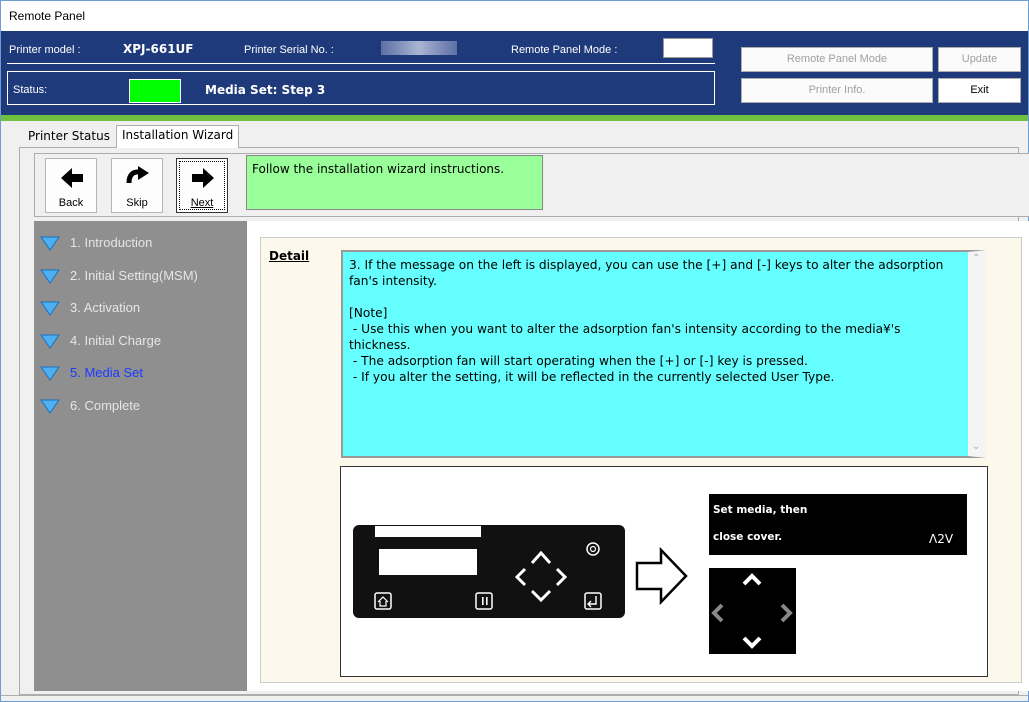 Image resolution: width=1029 pixels, height=702 pixels. Describe the element at coordinates (111, 242) in the screenshot. I see `step-label: 1. Introduction` at that location.